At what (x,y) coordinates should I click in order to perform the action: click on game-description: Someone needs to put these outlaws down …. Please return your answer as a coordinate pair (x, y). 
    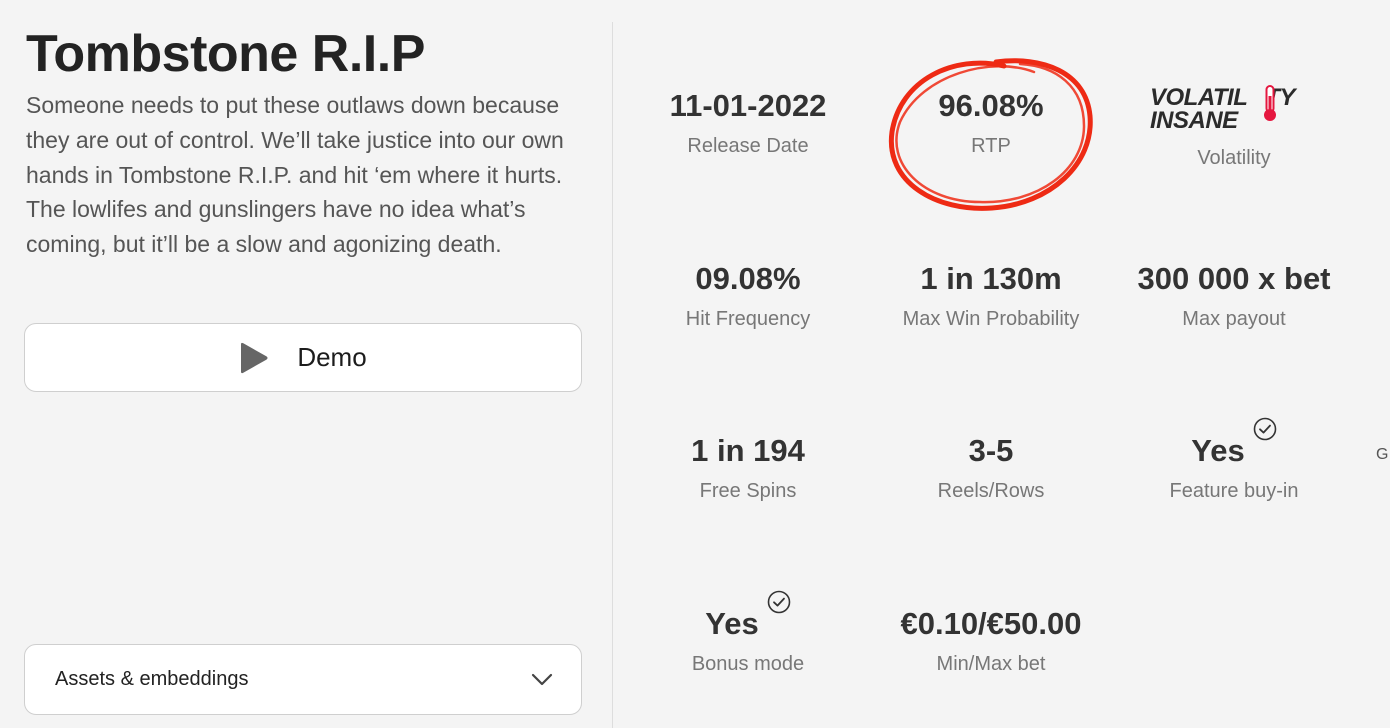
    Looking at the image, I should click on (295, 175).